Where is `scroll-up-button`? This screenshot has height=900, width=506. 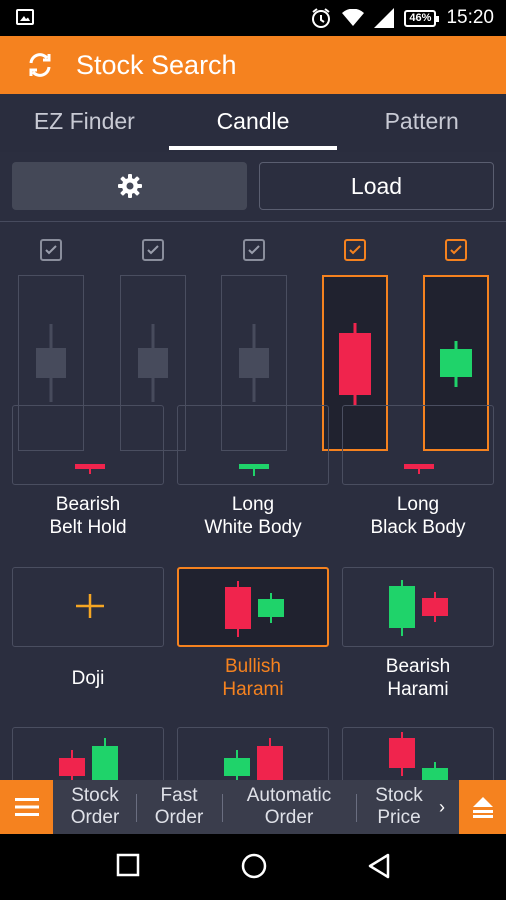 scroll-up-button is located at coordinates (482, 807).